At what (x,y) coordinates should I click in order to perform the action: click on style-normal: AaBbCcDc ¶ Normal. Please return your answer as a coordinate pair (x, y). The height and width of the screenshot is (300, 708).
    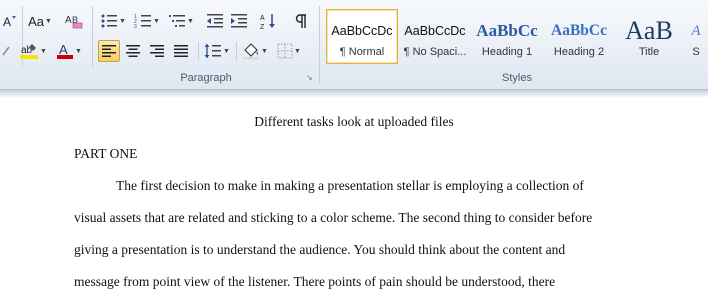
    Looking at the image, I should click on (362, 36).